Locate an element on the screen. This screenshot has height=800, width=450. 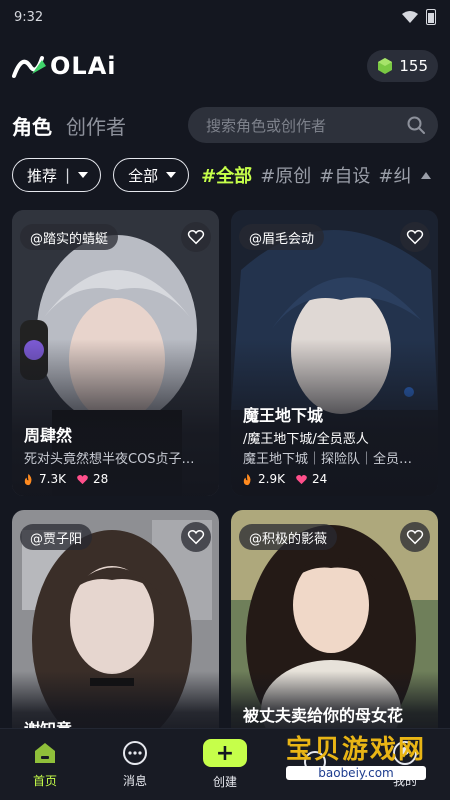
character-name: 被丈夫卖给你的母女花 is located at coordinates (323, 715).